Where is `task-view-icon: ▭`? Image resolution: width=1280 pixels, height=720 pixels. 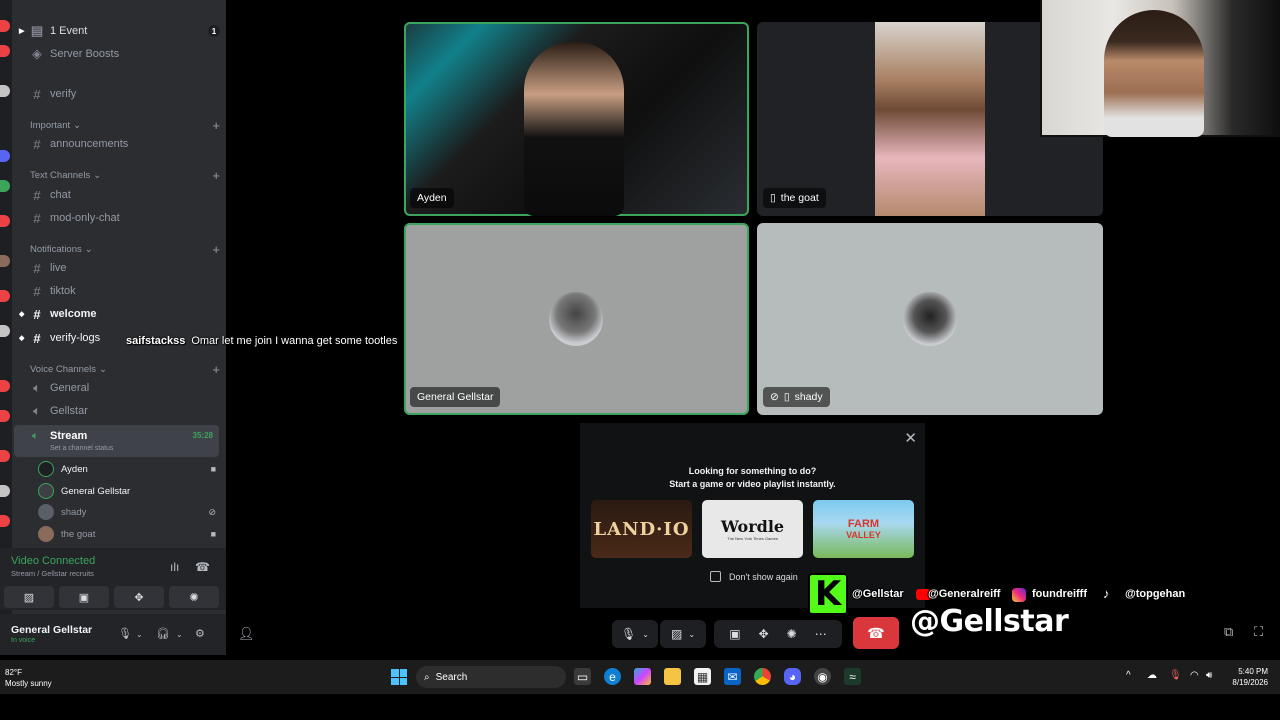 task-view-icon: ▭ is located at coordinates (582, 676).